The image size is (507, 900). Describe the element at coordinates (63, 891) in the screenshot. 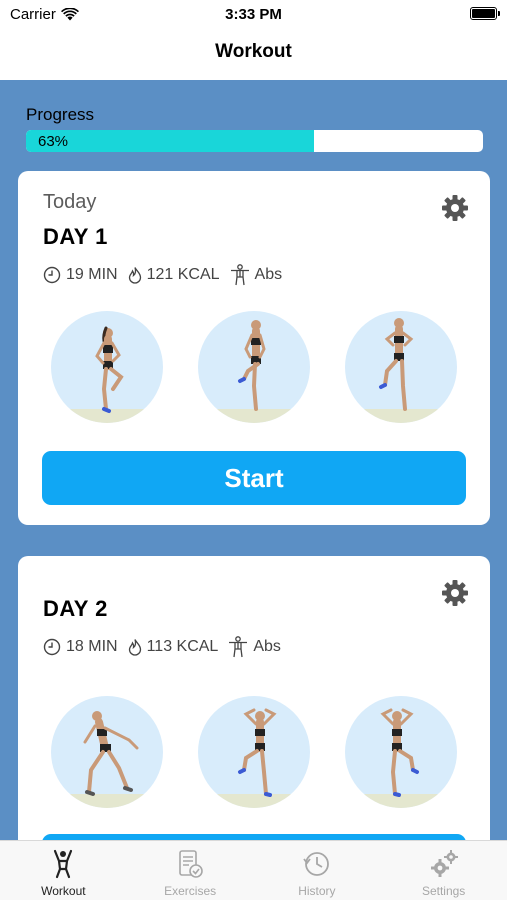

I see `tab-label: Workout` at that location.